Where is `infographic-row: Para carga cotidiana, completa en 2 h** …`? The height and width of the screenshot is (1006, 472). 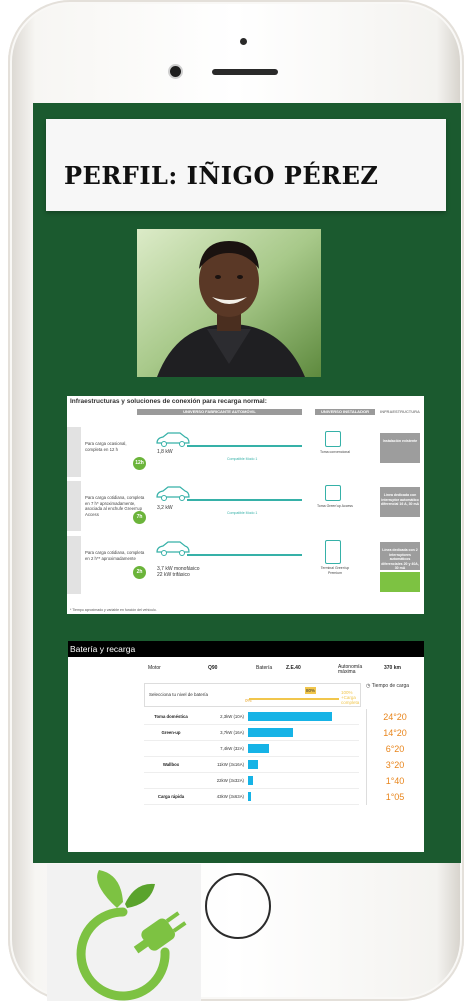 infographic-row: Para carga cotidiana, completa en 2 h** … is located at coordinates (245, 565).